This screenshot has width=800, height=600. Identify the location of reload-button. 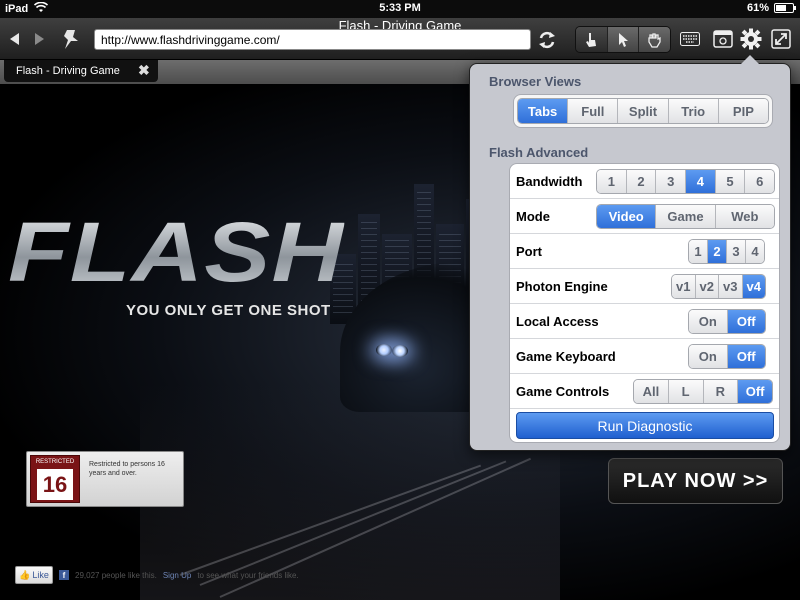
(547, 40).